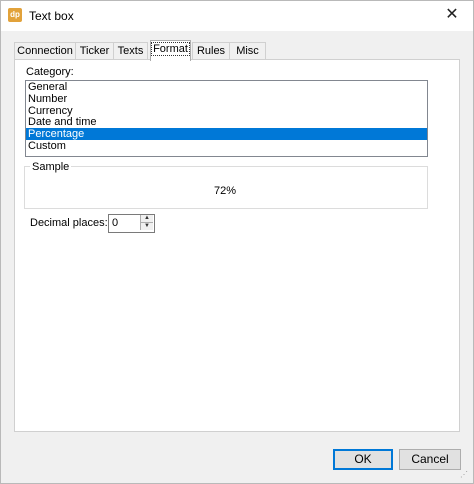 The width and height of the screenshot is (474, 484). Describe the element at coordinates (226, 134) in the screenshot. I see `list-item-percentage: Percentage` at that location.